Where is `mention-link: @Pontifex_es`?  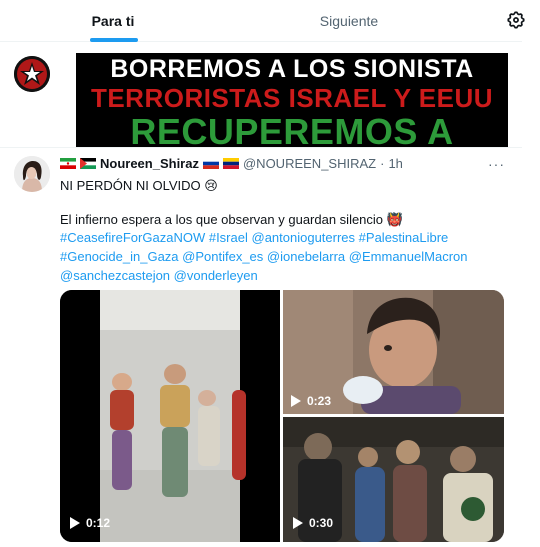
mention-link: @Pontifex_es is located at coordinates (222, 256).